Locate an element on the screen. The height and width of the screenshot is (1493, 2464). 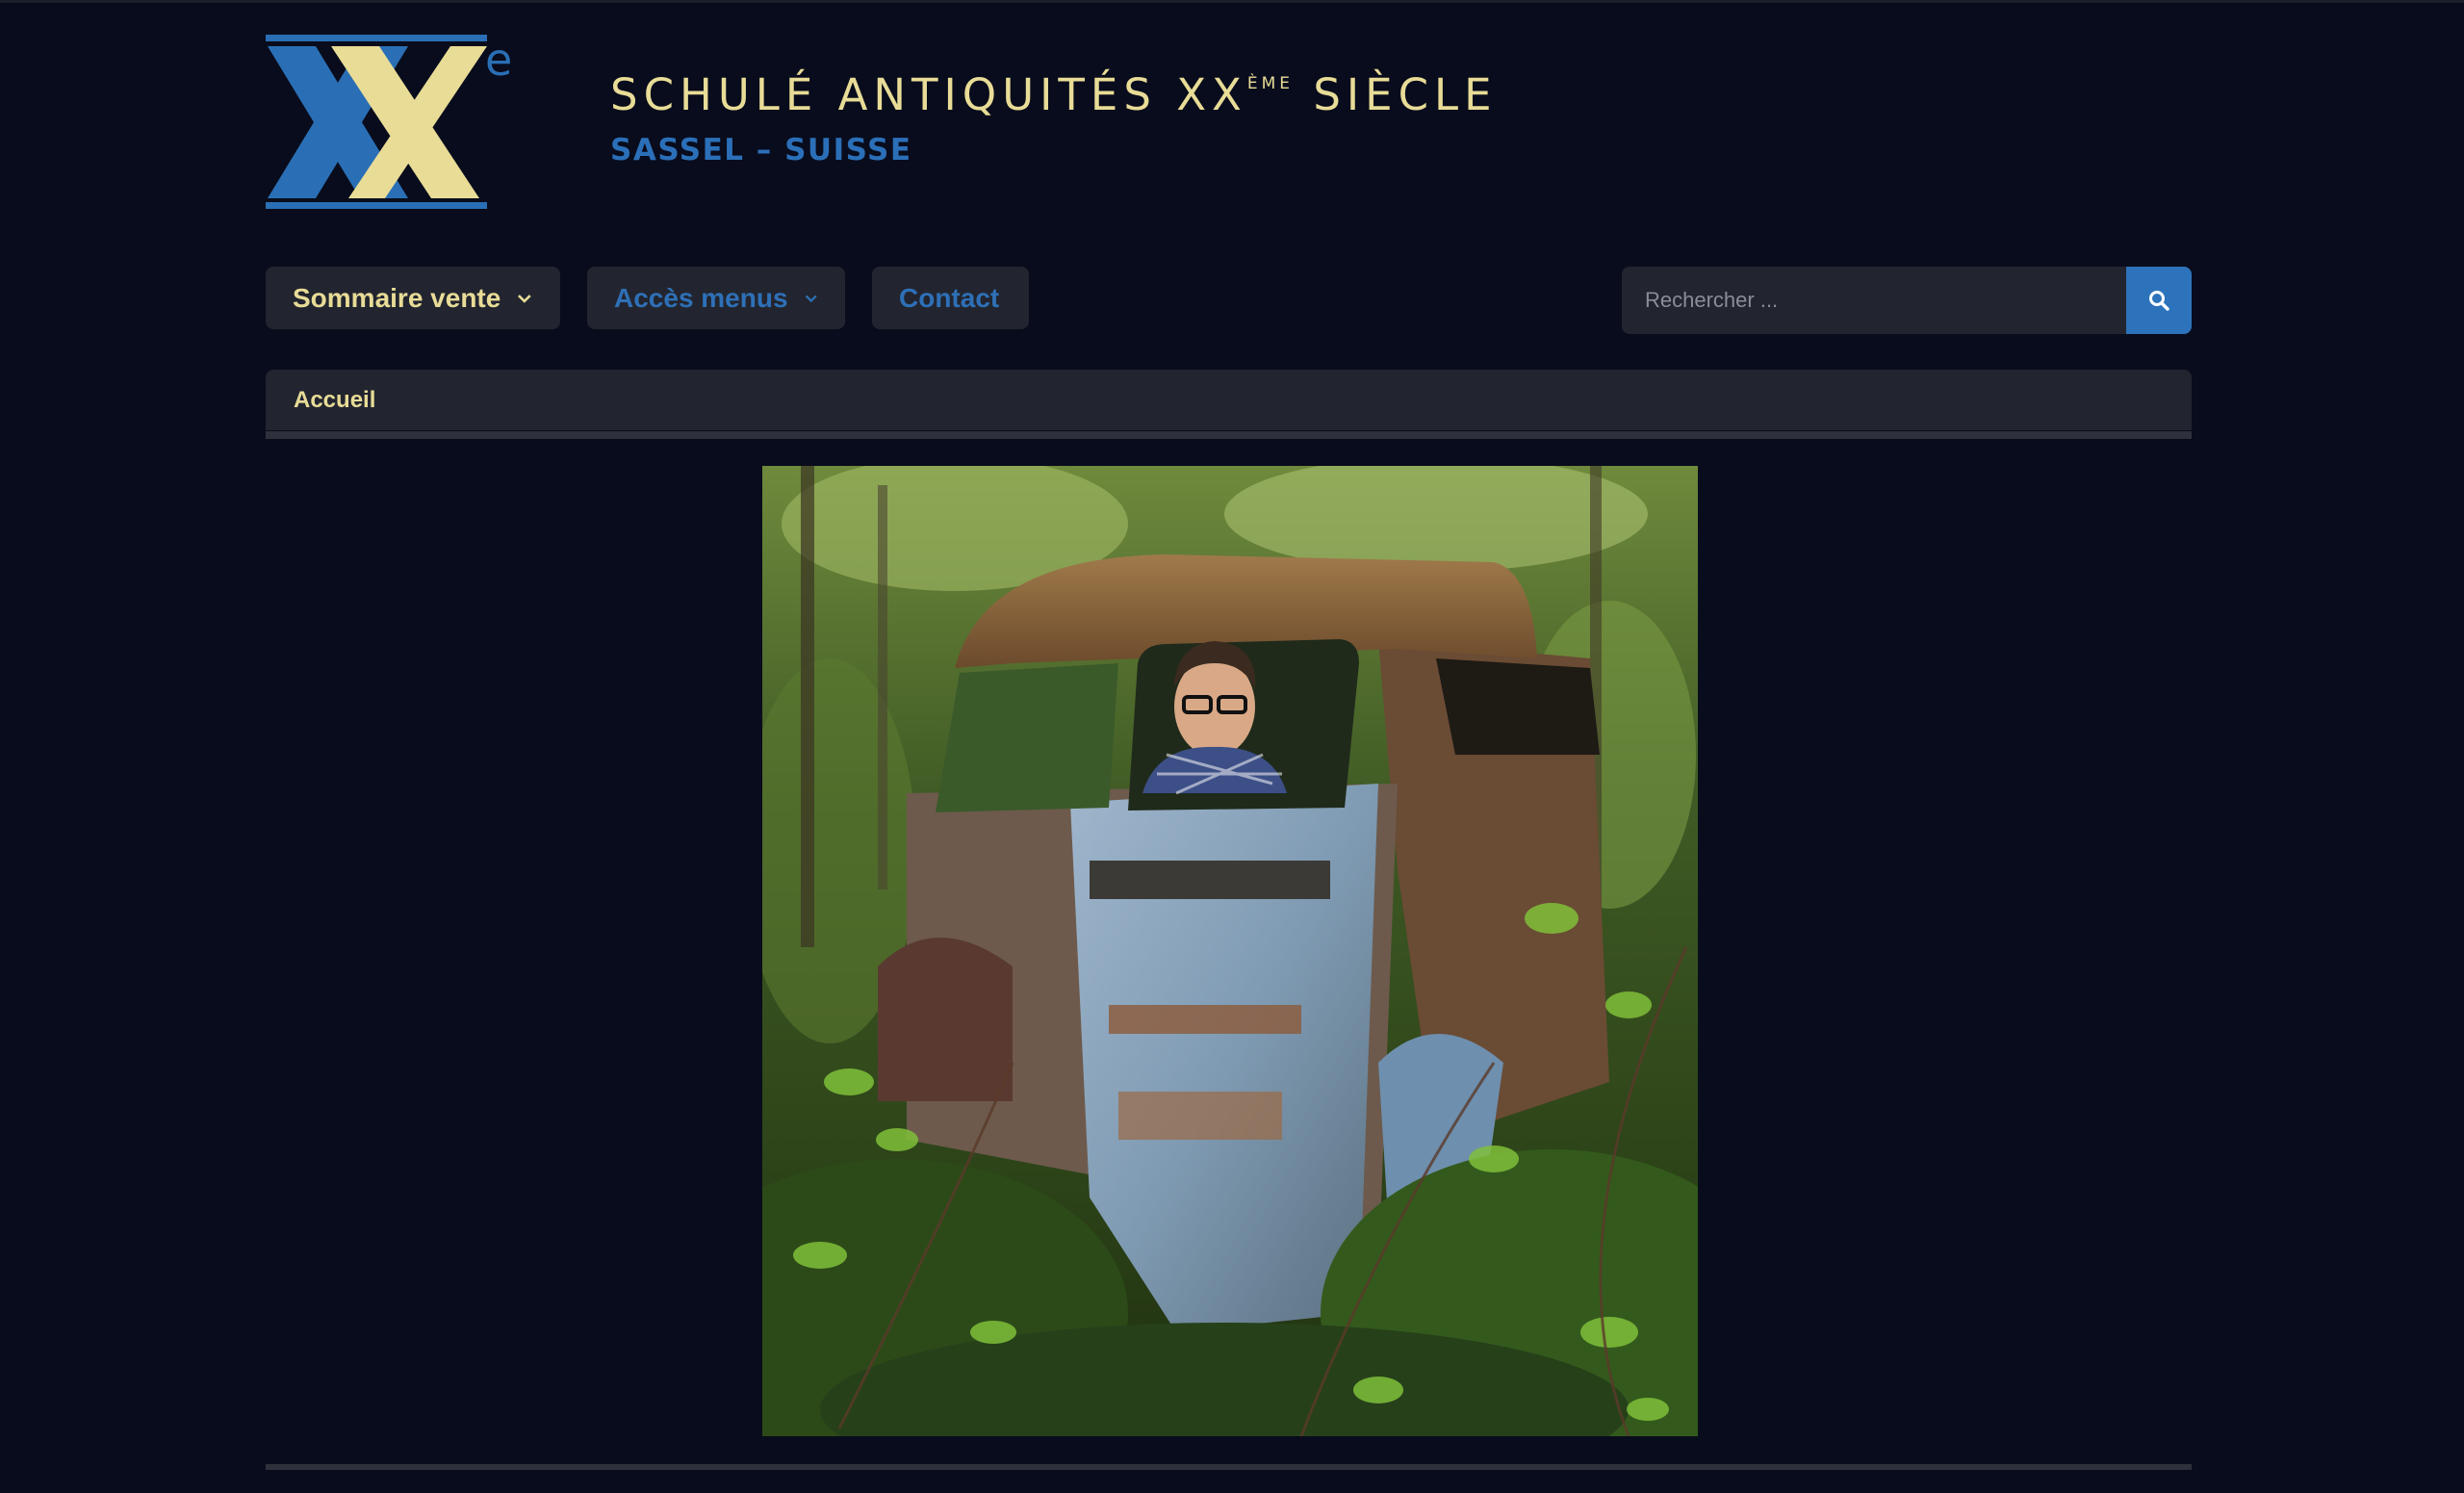
search-icon is located at coordinates (2159, 301).